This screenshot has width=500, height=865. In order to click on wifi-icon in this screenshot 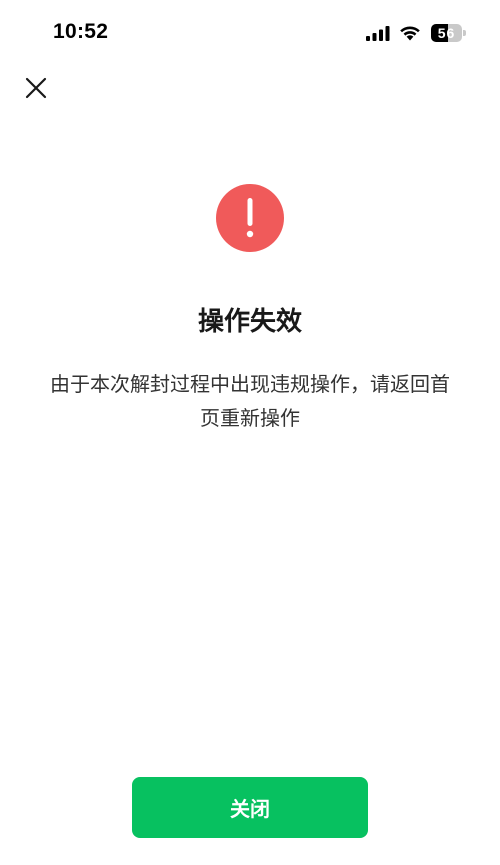, I will do `click(410, 33)`.